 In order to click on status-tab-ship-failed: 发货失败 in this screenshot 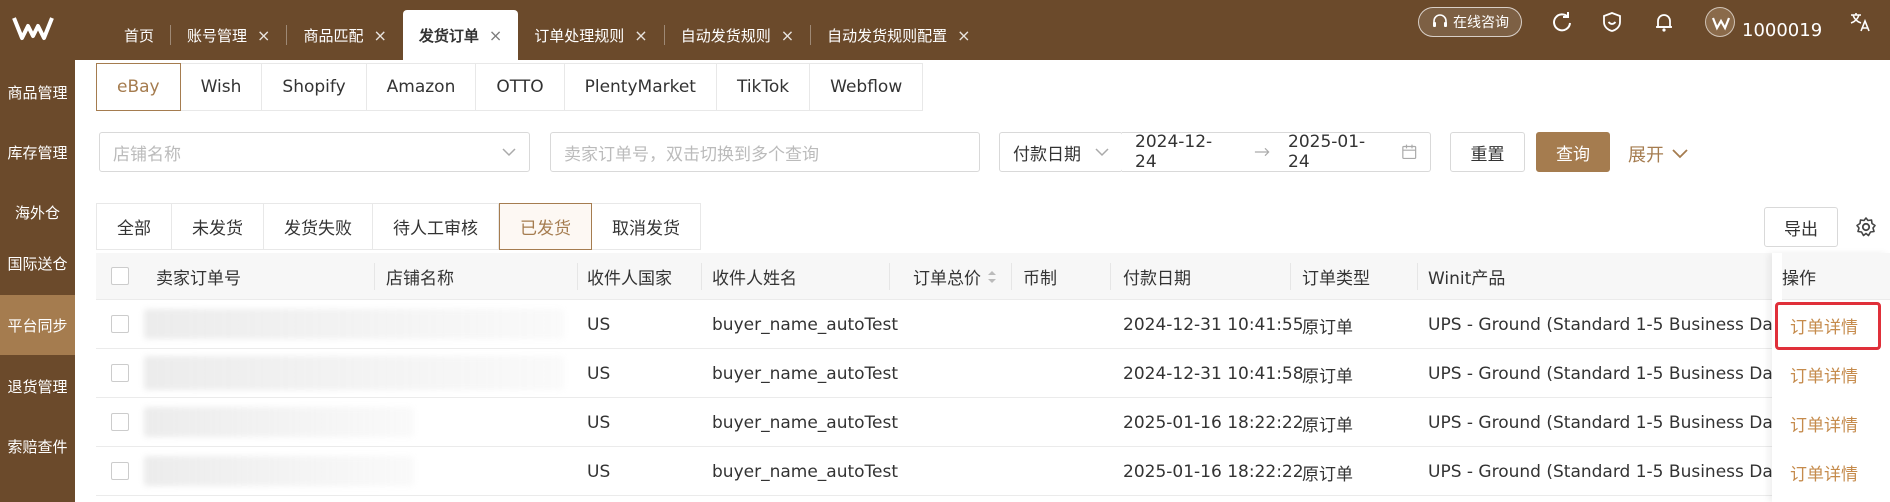, I will do `click(318, 226)`.